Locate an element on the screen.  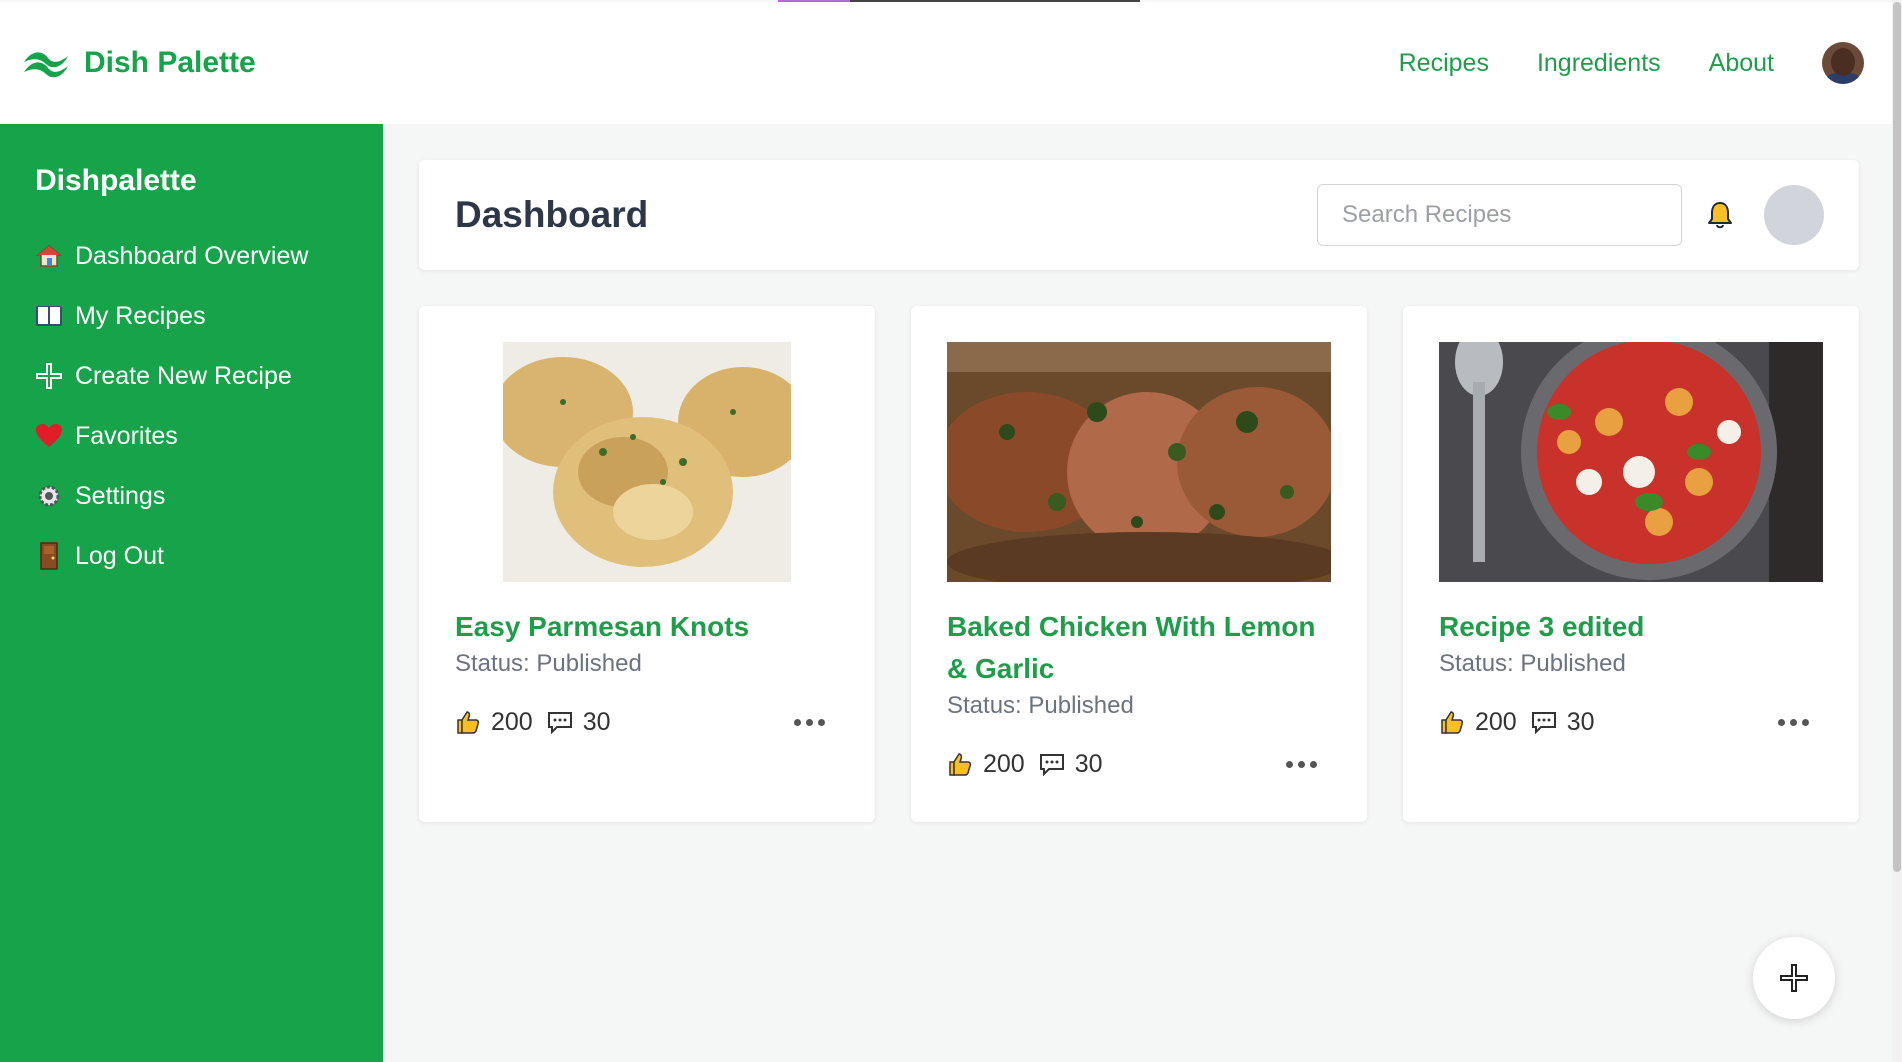
sidebar-item-create-new-recipe: Create New Recipe is located at coordinates (209, 376).